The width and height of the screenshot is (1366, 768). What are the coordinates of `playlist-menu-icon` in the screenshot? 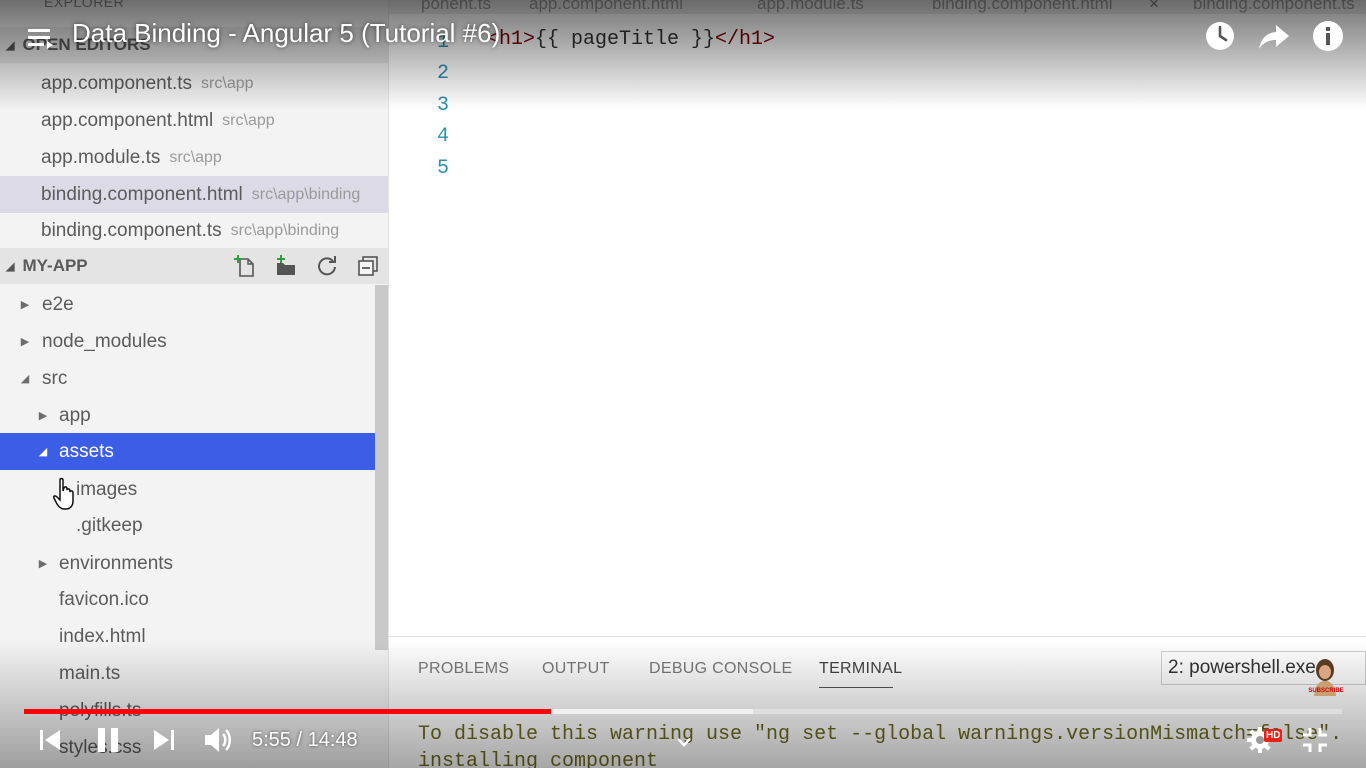 It's located at (40, 38).